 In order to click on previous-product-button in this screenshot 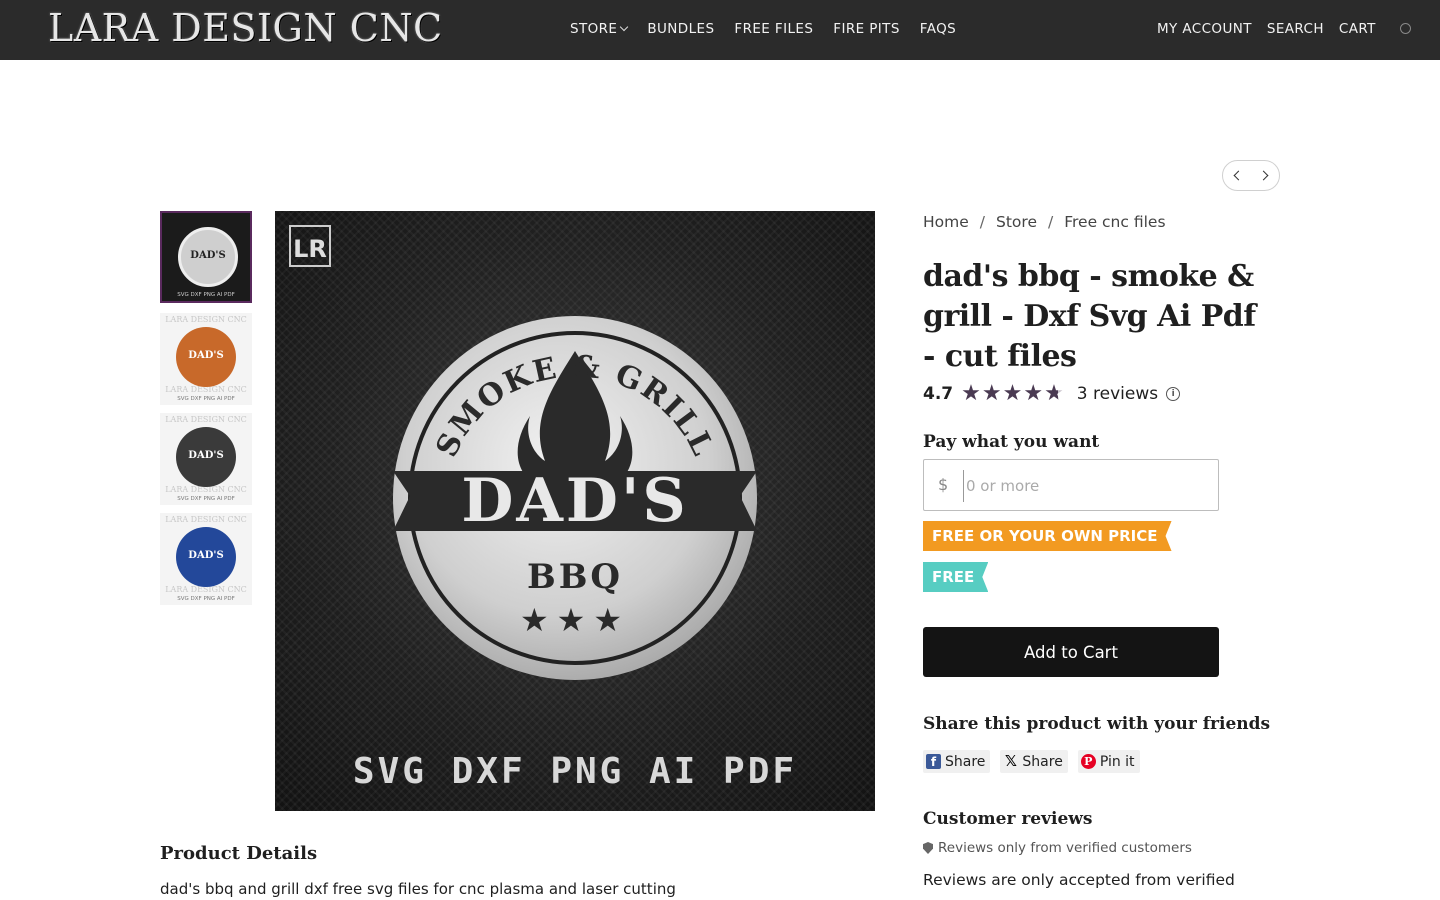, I will do `click(1237, 175)`.